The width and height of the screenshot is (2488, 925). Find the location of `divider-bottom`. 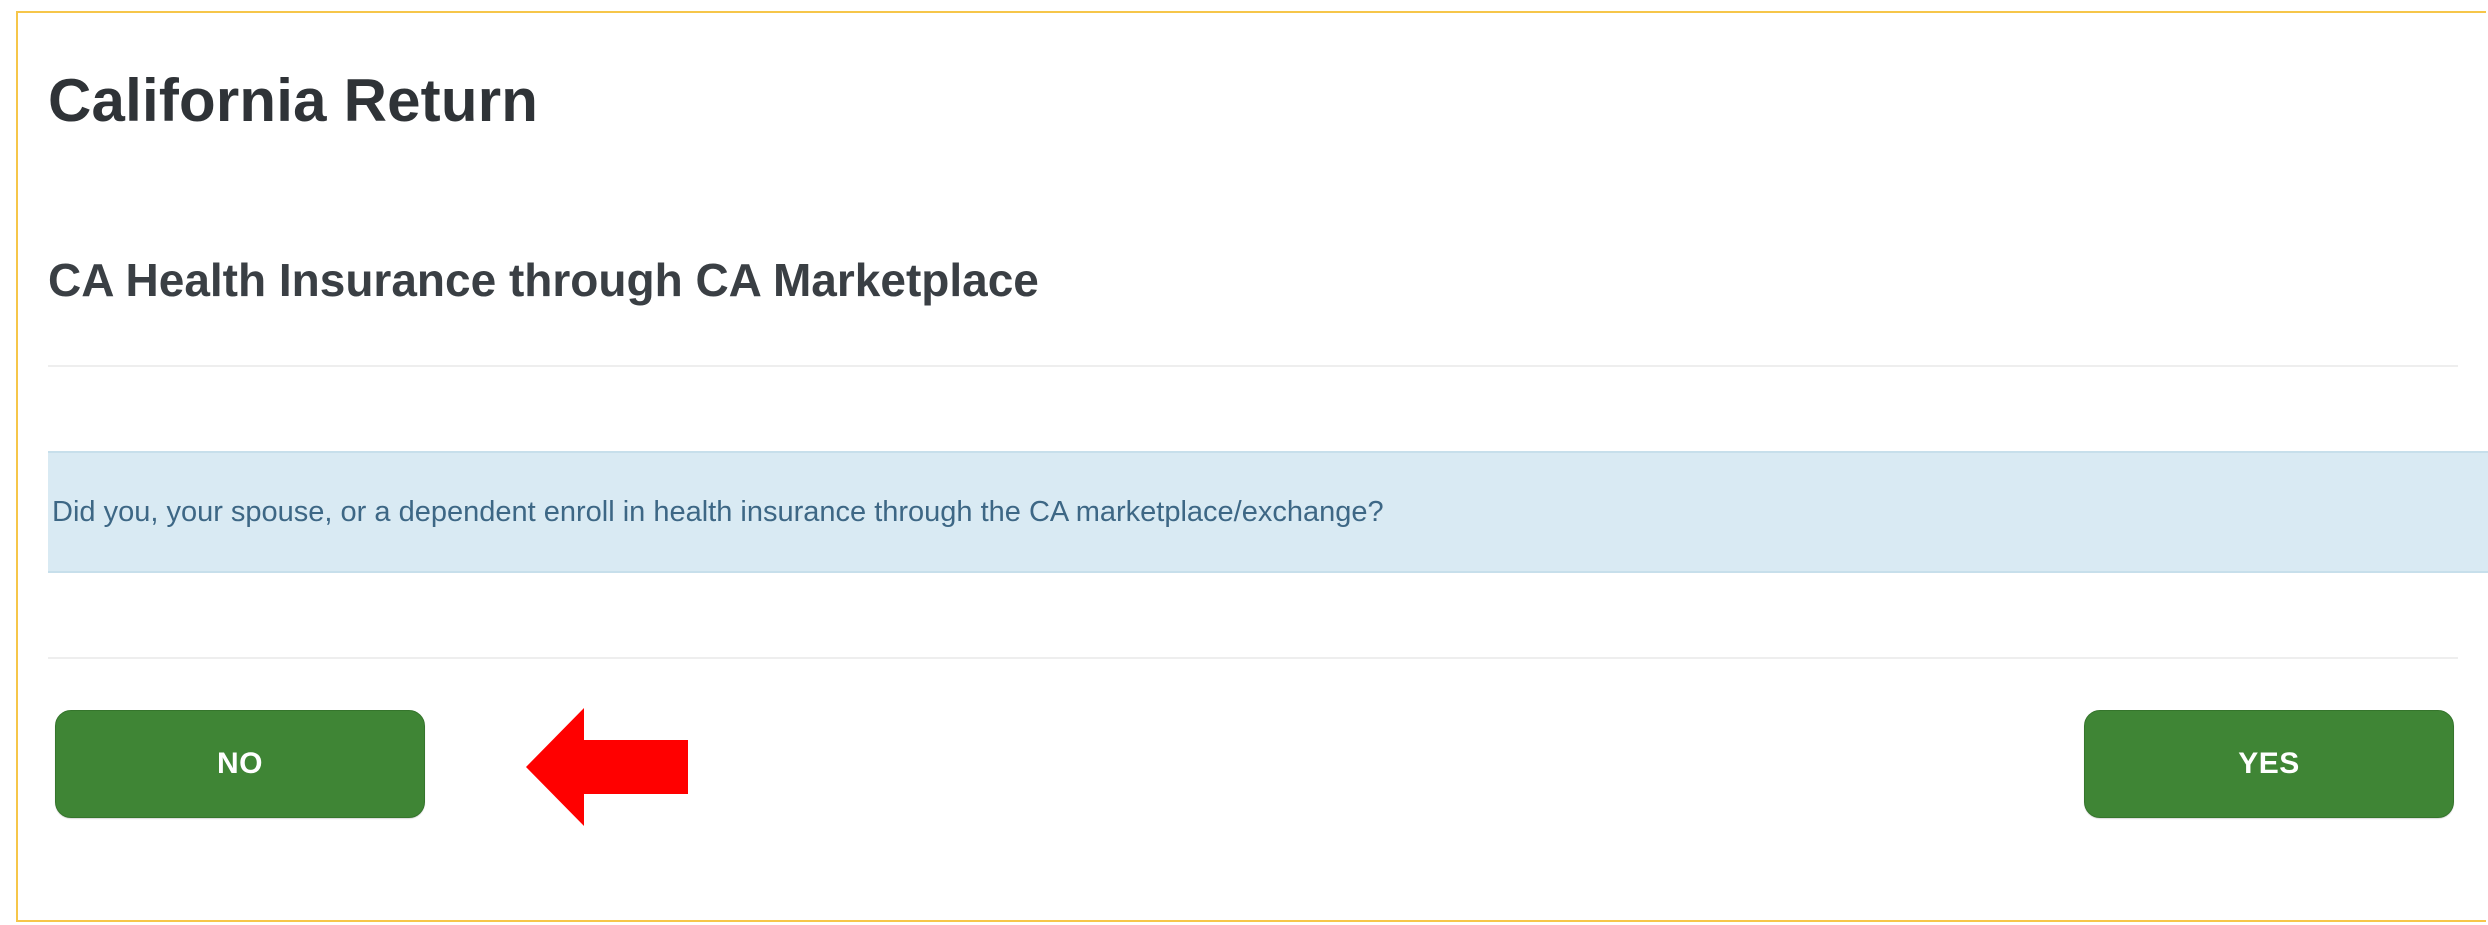

divider-bottom is located at coordinates (1253, 658).